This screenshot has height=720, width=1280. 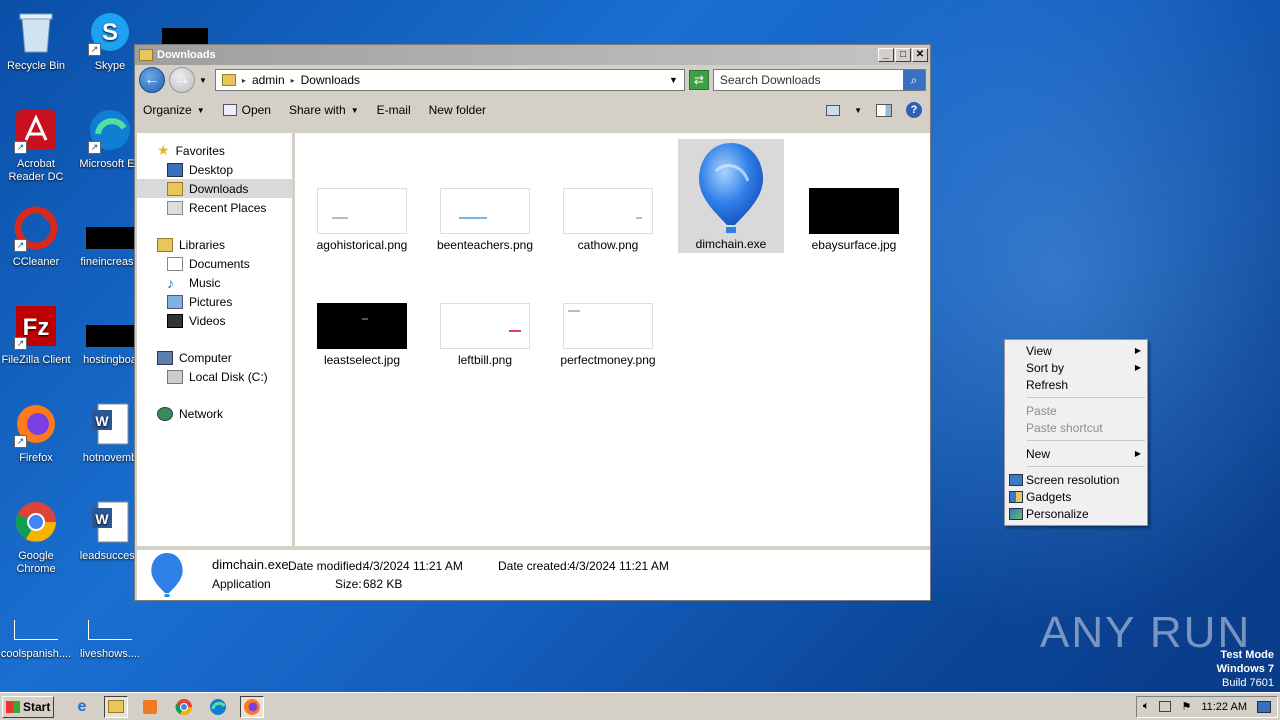 I want to click on file-item: leftbill.png, so click(x=485, y=335).